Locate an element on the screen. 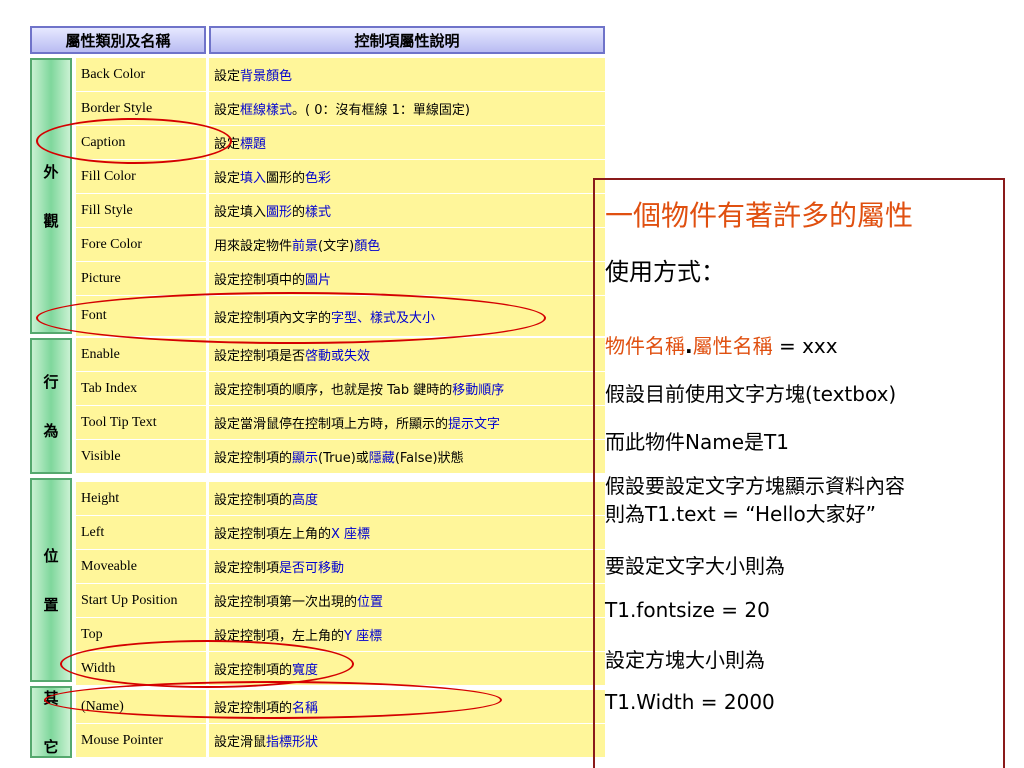  property-description: 設定控制項內文字的 字型、樣式及大小 is located at coordinates (407, 316).